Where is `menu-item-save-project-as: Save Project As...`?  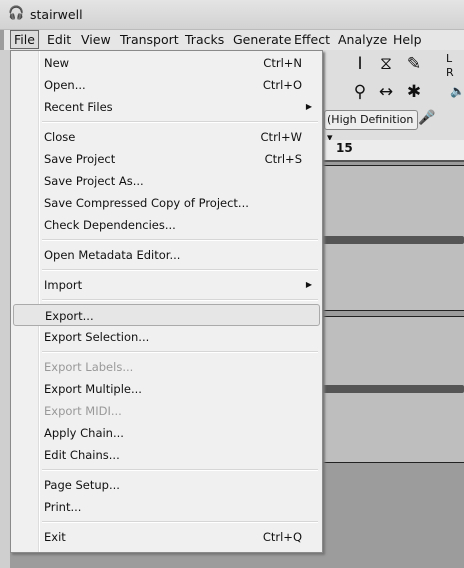 menu-item-save-project-as: Save Project As... is located at coordinates (166, 181).